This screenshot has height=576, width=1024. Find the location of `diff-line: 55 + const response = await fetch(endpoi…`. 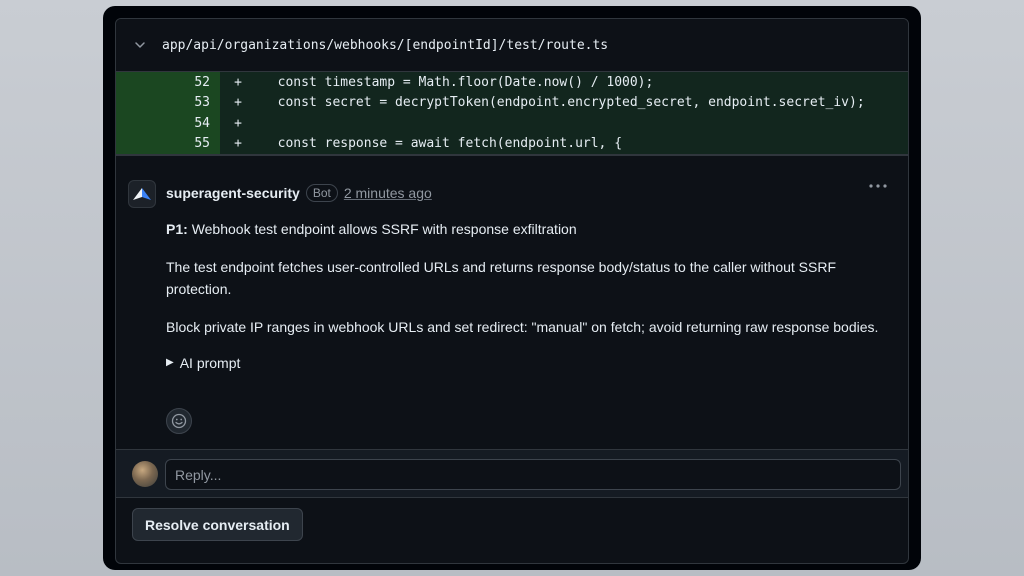

diff-line: 55 + const response = await fetch(endpoi… is located at coordinates (512, 143).